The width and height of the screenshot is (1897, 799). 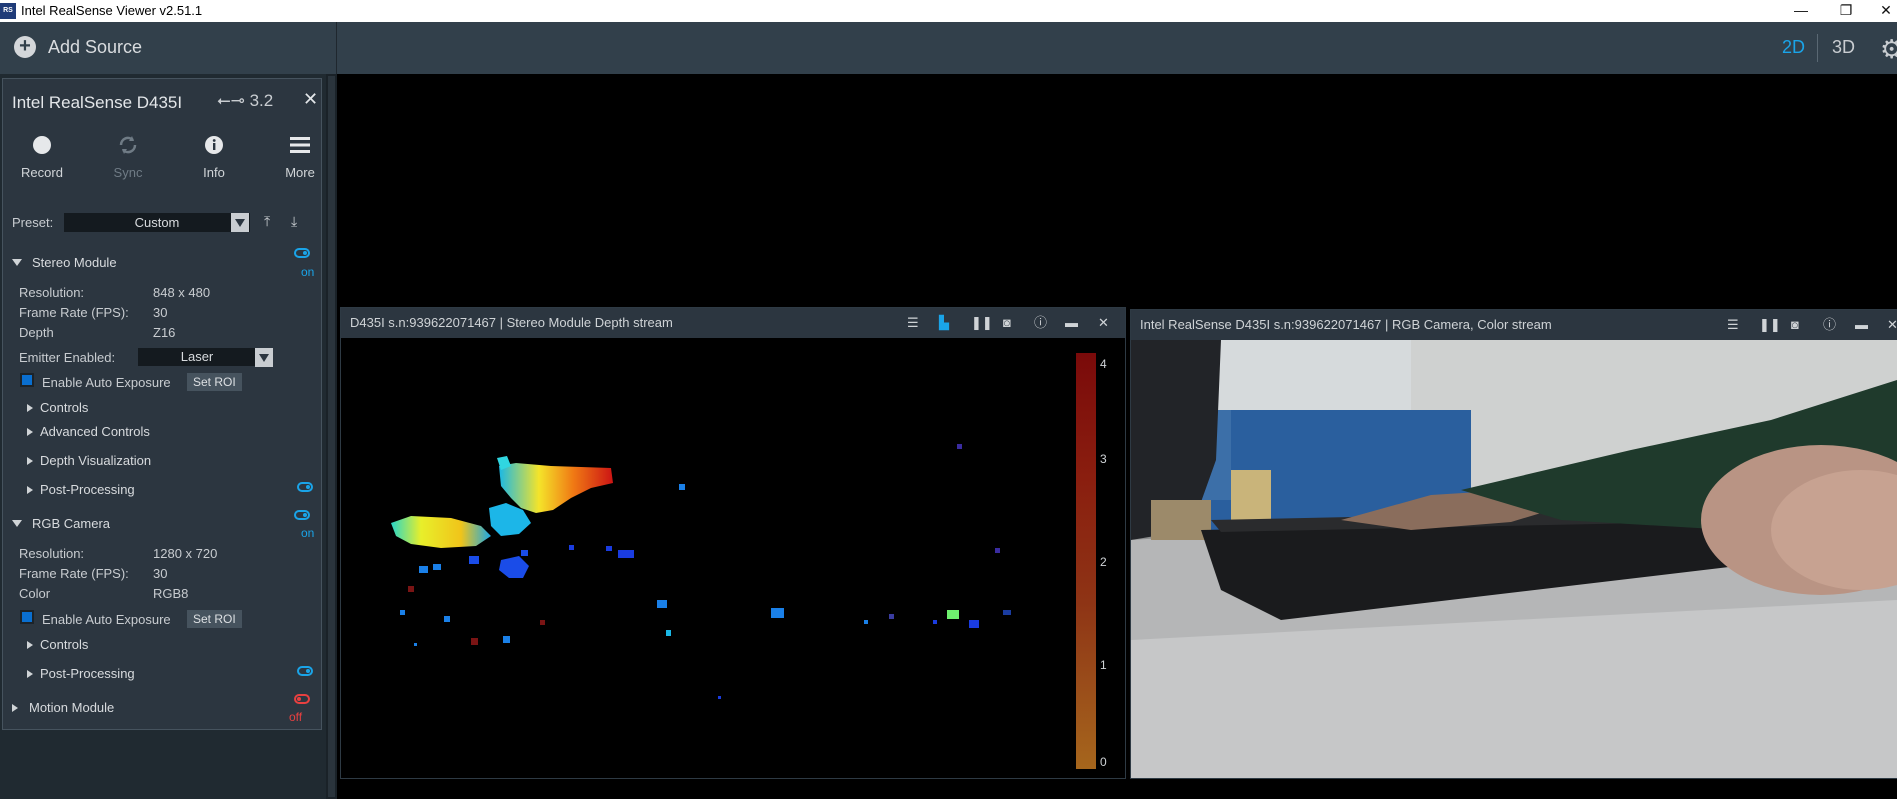 What do you see at coordinates (95, 47) in the screenshot?
I see `add-source-label: Add Source` at bounding box center [95, 47].